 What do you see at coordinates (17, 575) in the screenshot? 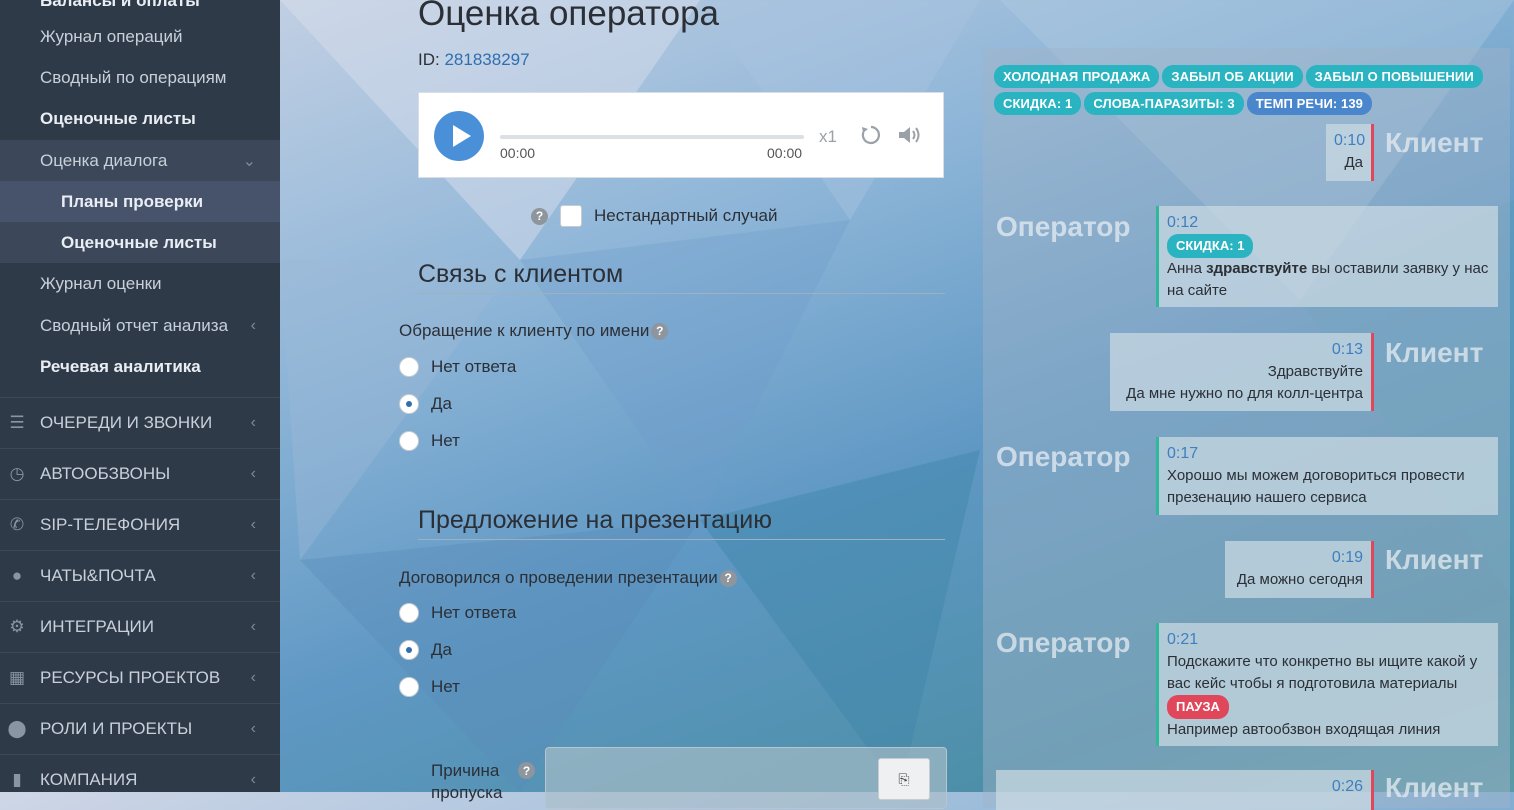
I see `chat-icon: ●` at bounding box center [17, 575].